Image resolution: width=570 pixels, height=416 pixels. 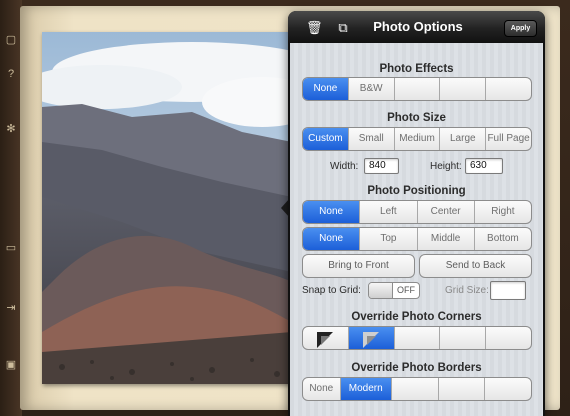 I want to click on photo-size-title: Photo Size, so click(x=416, y=118).